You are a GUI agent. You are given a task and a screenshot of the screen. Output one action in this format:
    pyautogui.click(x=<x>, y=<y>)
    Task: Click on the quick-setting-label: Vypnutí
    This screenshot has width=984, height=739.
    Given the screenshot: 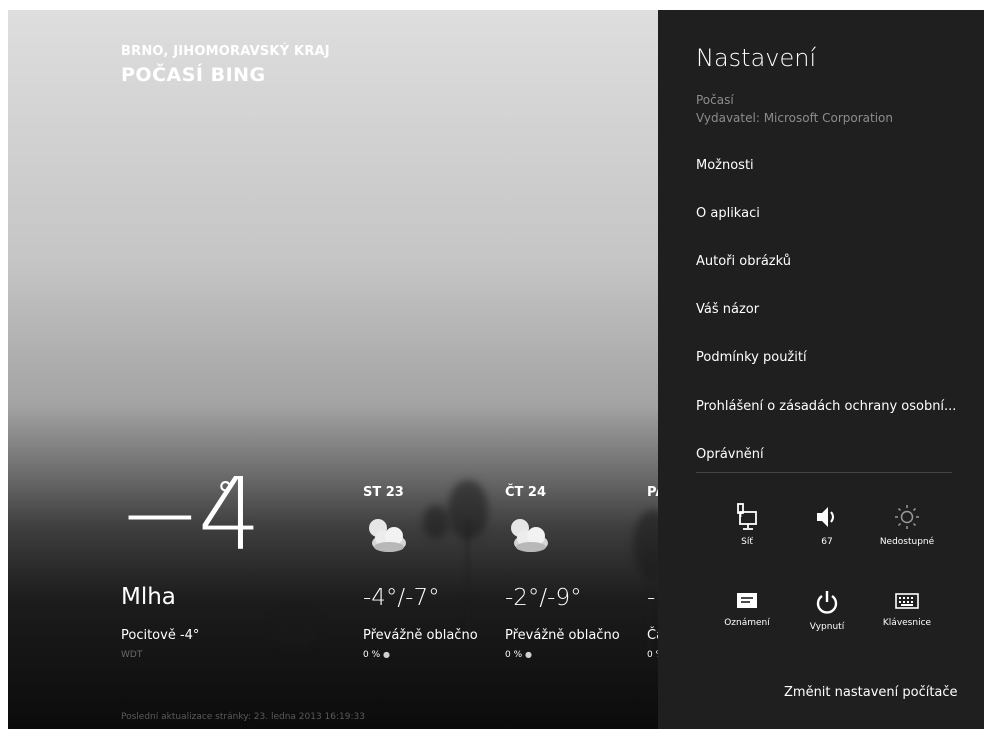 What is the action you would take?
    pyautogui.click(x=827, y=627)
    